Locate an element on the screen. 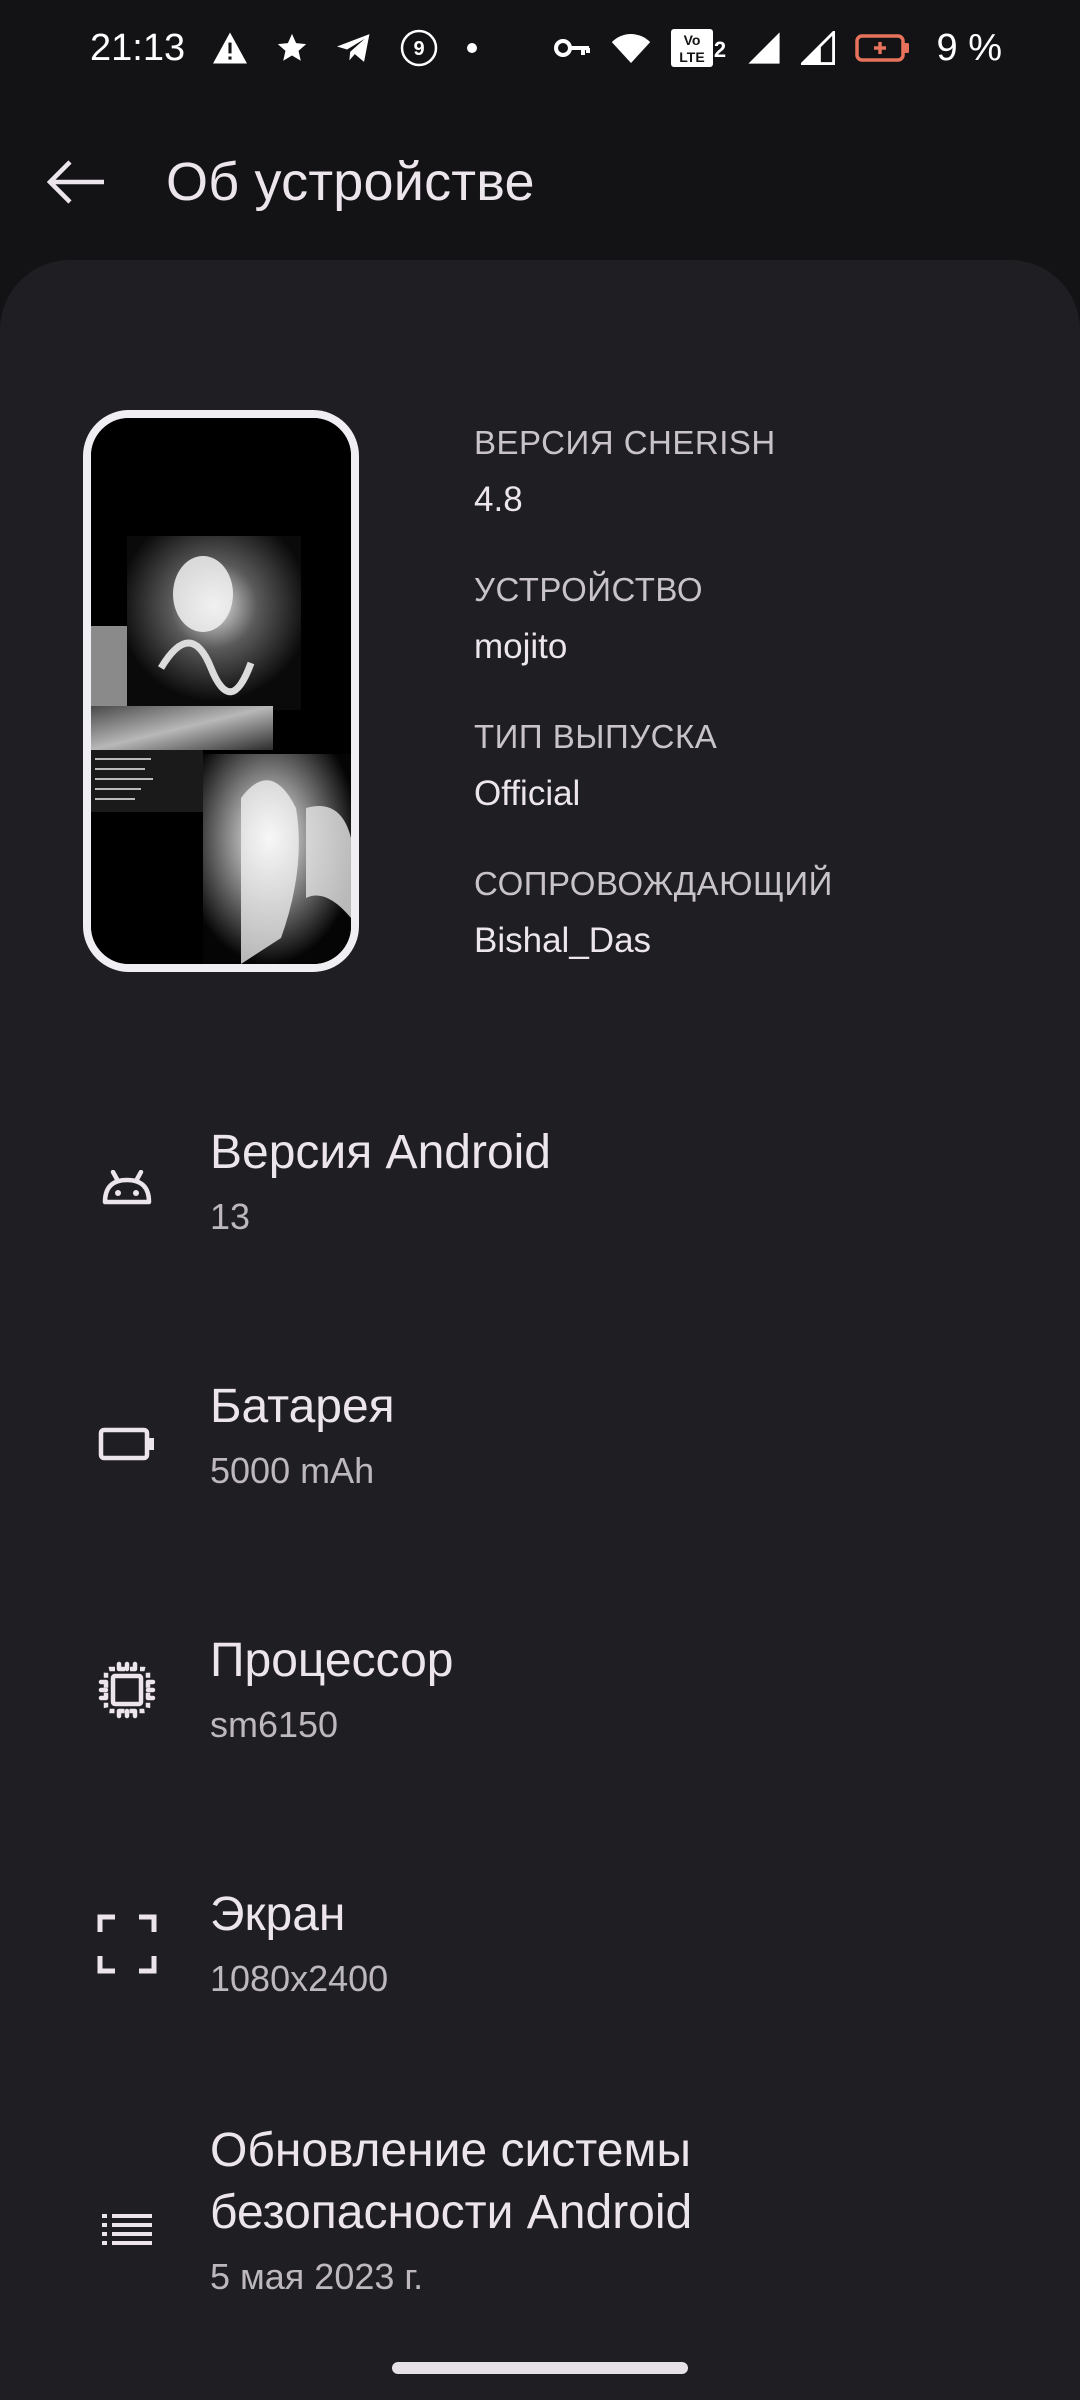  pref-title: Батарея is located at coordinates (302, 1406).